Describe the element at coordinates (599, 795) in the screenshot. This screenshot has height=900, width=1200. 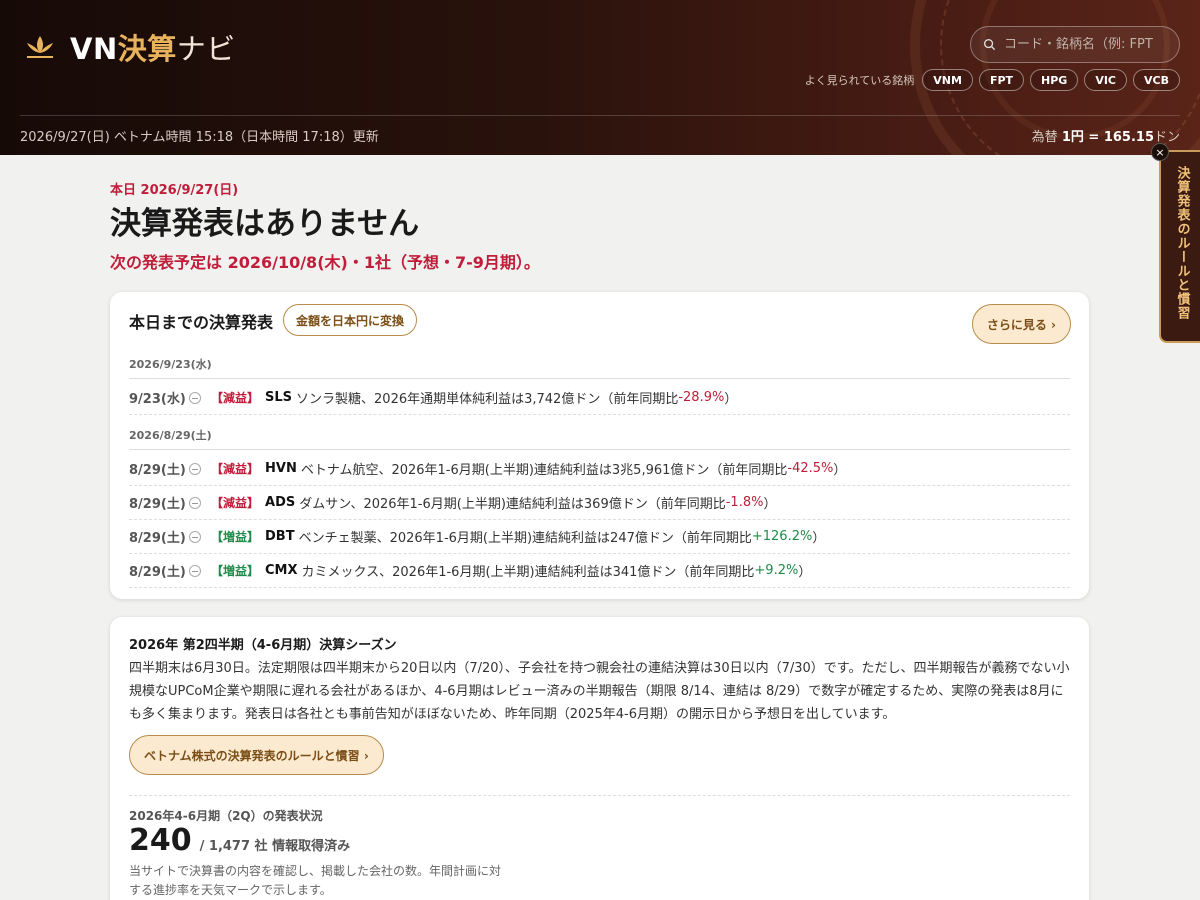
I see `section-divider` at that location.